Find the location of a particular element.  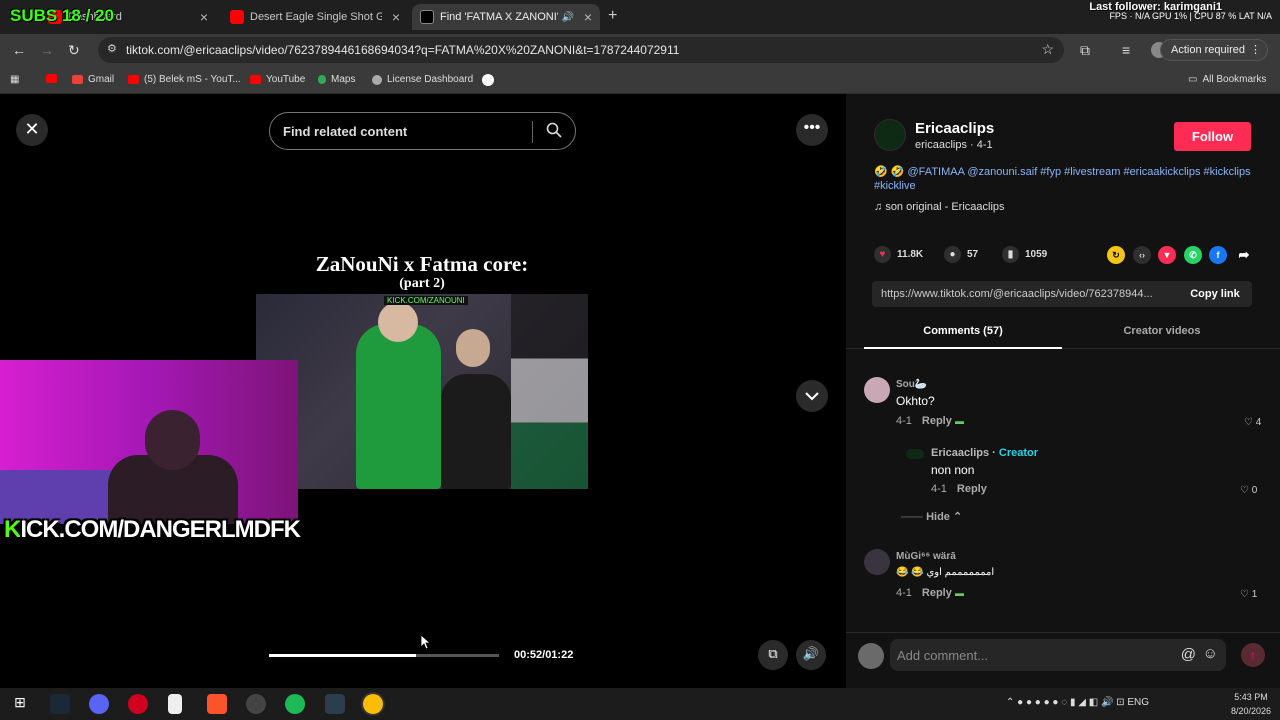

share-arrow-icon: ➦ is located at coordinates (1244, 255).